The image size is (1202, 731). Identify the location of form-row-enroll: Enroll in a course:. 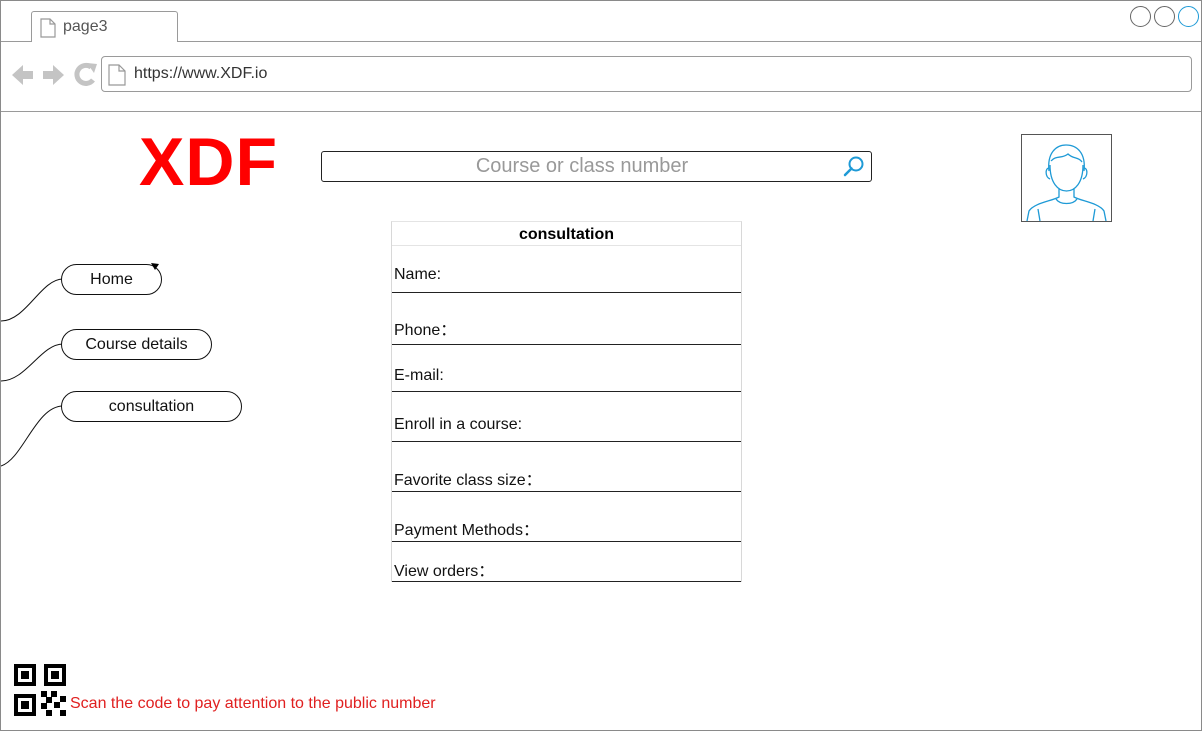
(566, 417).